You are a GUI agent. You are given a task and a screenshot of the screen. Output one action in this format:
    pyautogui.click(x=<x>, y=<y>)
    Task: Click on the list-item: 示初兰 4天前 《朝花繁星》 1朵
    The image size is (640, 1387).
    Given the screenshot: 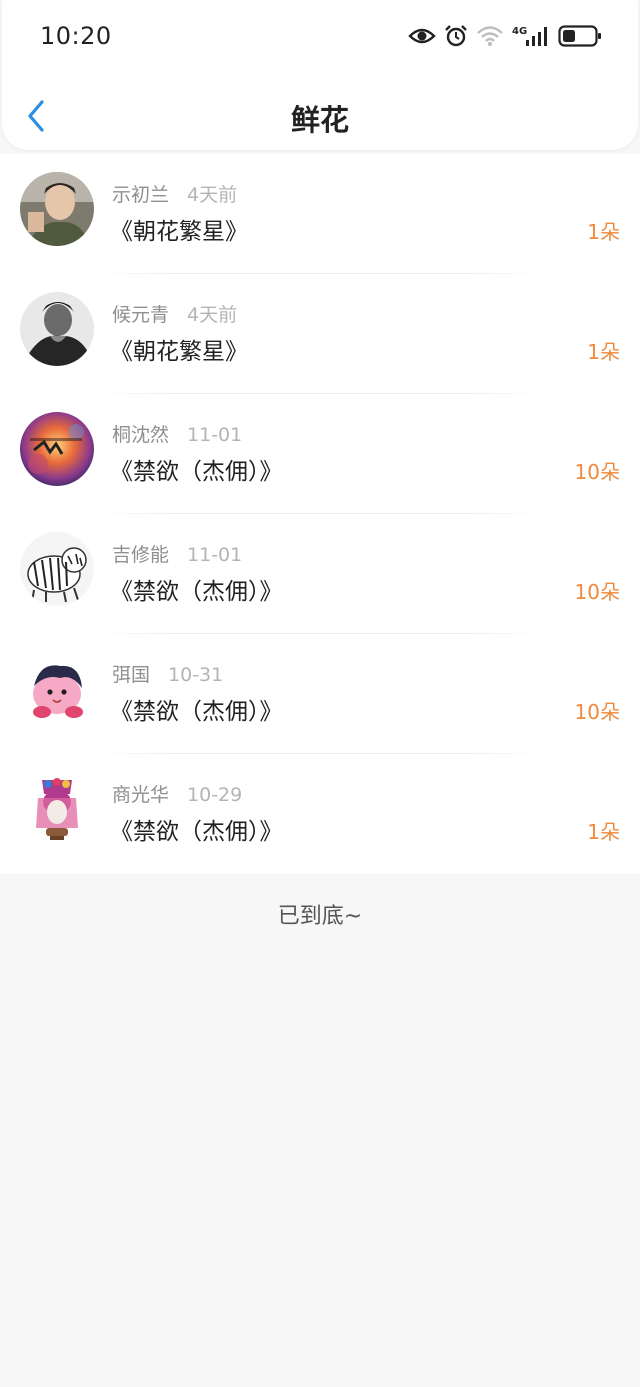 What is the action you would take?
    pyautogui.click(x=320, y=214)
    